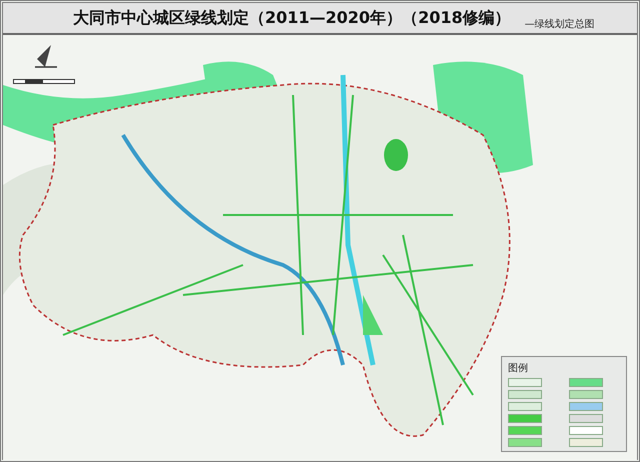 This screenshot has height=462, width=640. I want to click on scale-bar, so click(44, 81).